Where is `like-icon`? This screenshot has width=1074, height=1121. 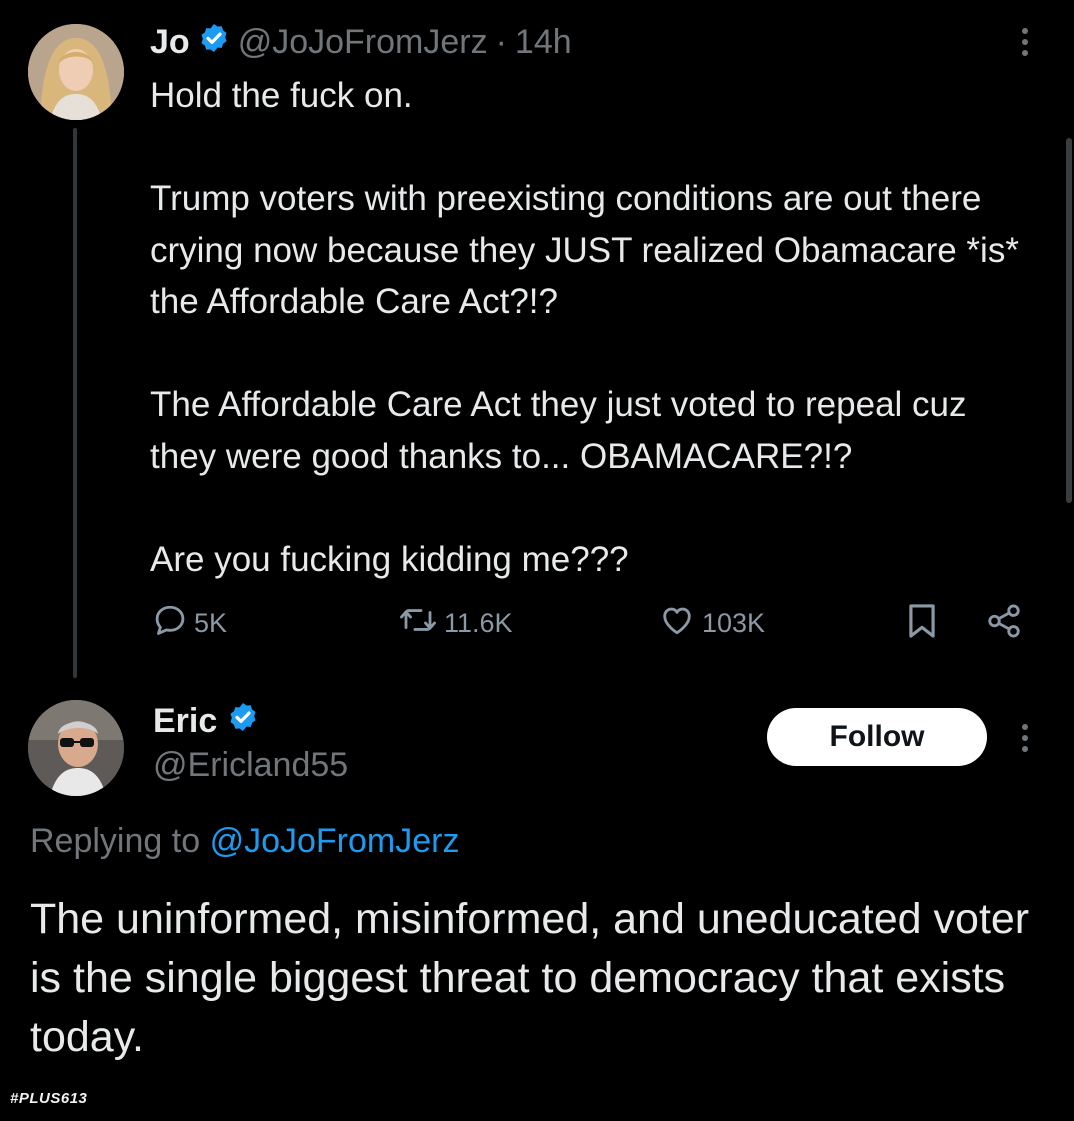
like-icon is located at coordinates (677, 623).